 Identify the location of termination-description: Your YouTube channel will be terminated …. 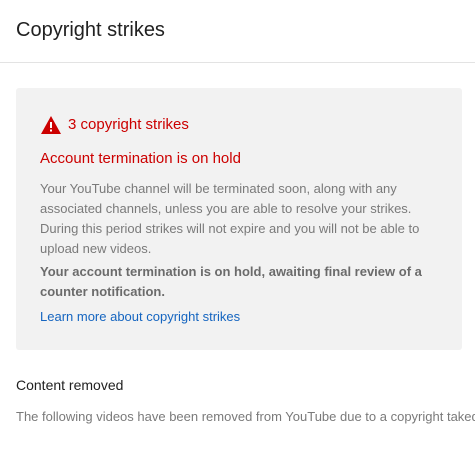
(240, 219).